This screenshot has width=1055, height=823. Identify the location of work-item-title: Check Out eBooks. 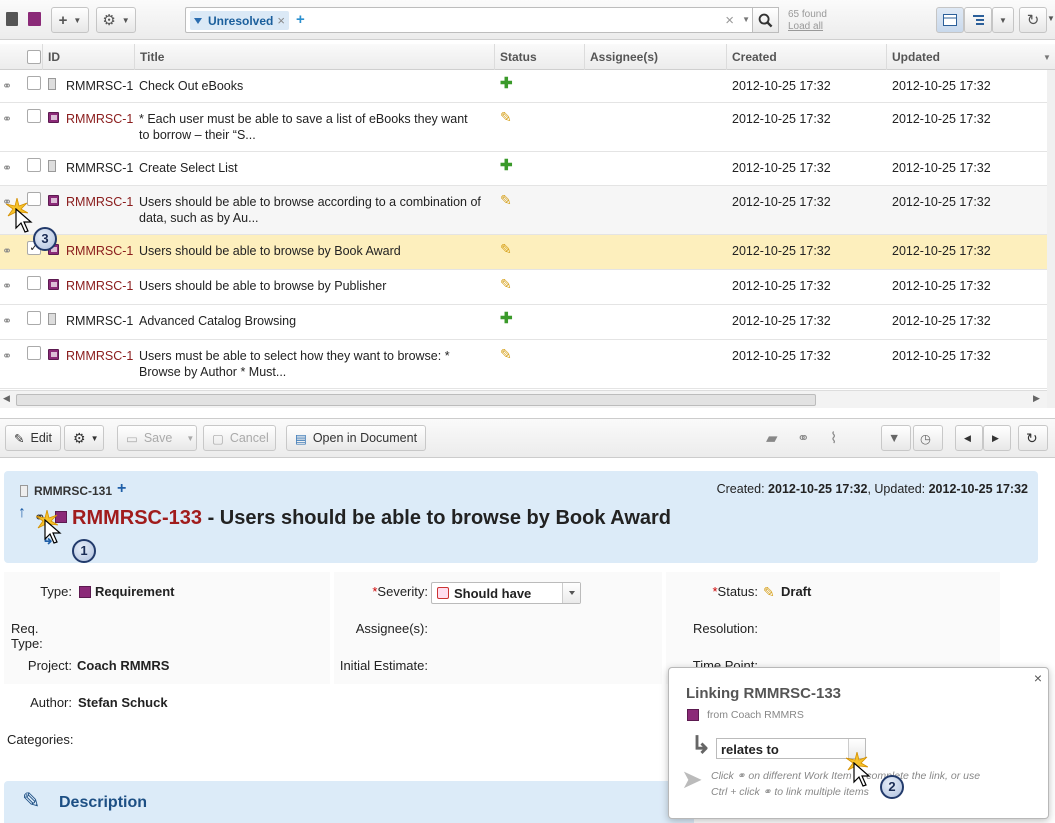
(317, 86).